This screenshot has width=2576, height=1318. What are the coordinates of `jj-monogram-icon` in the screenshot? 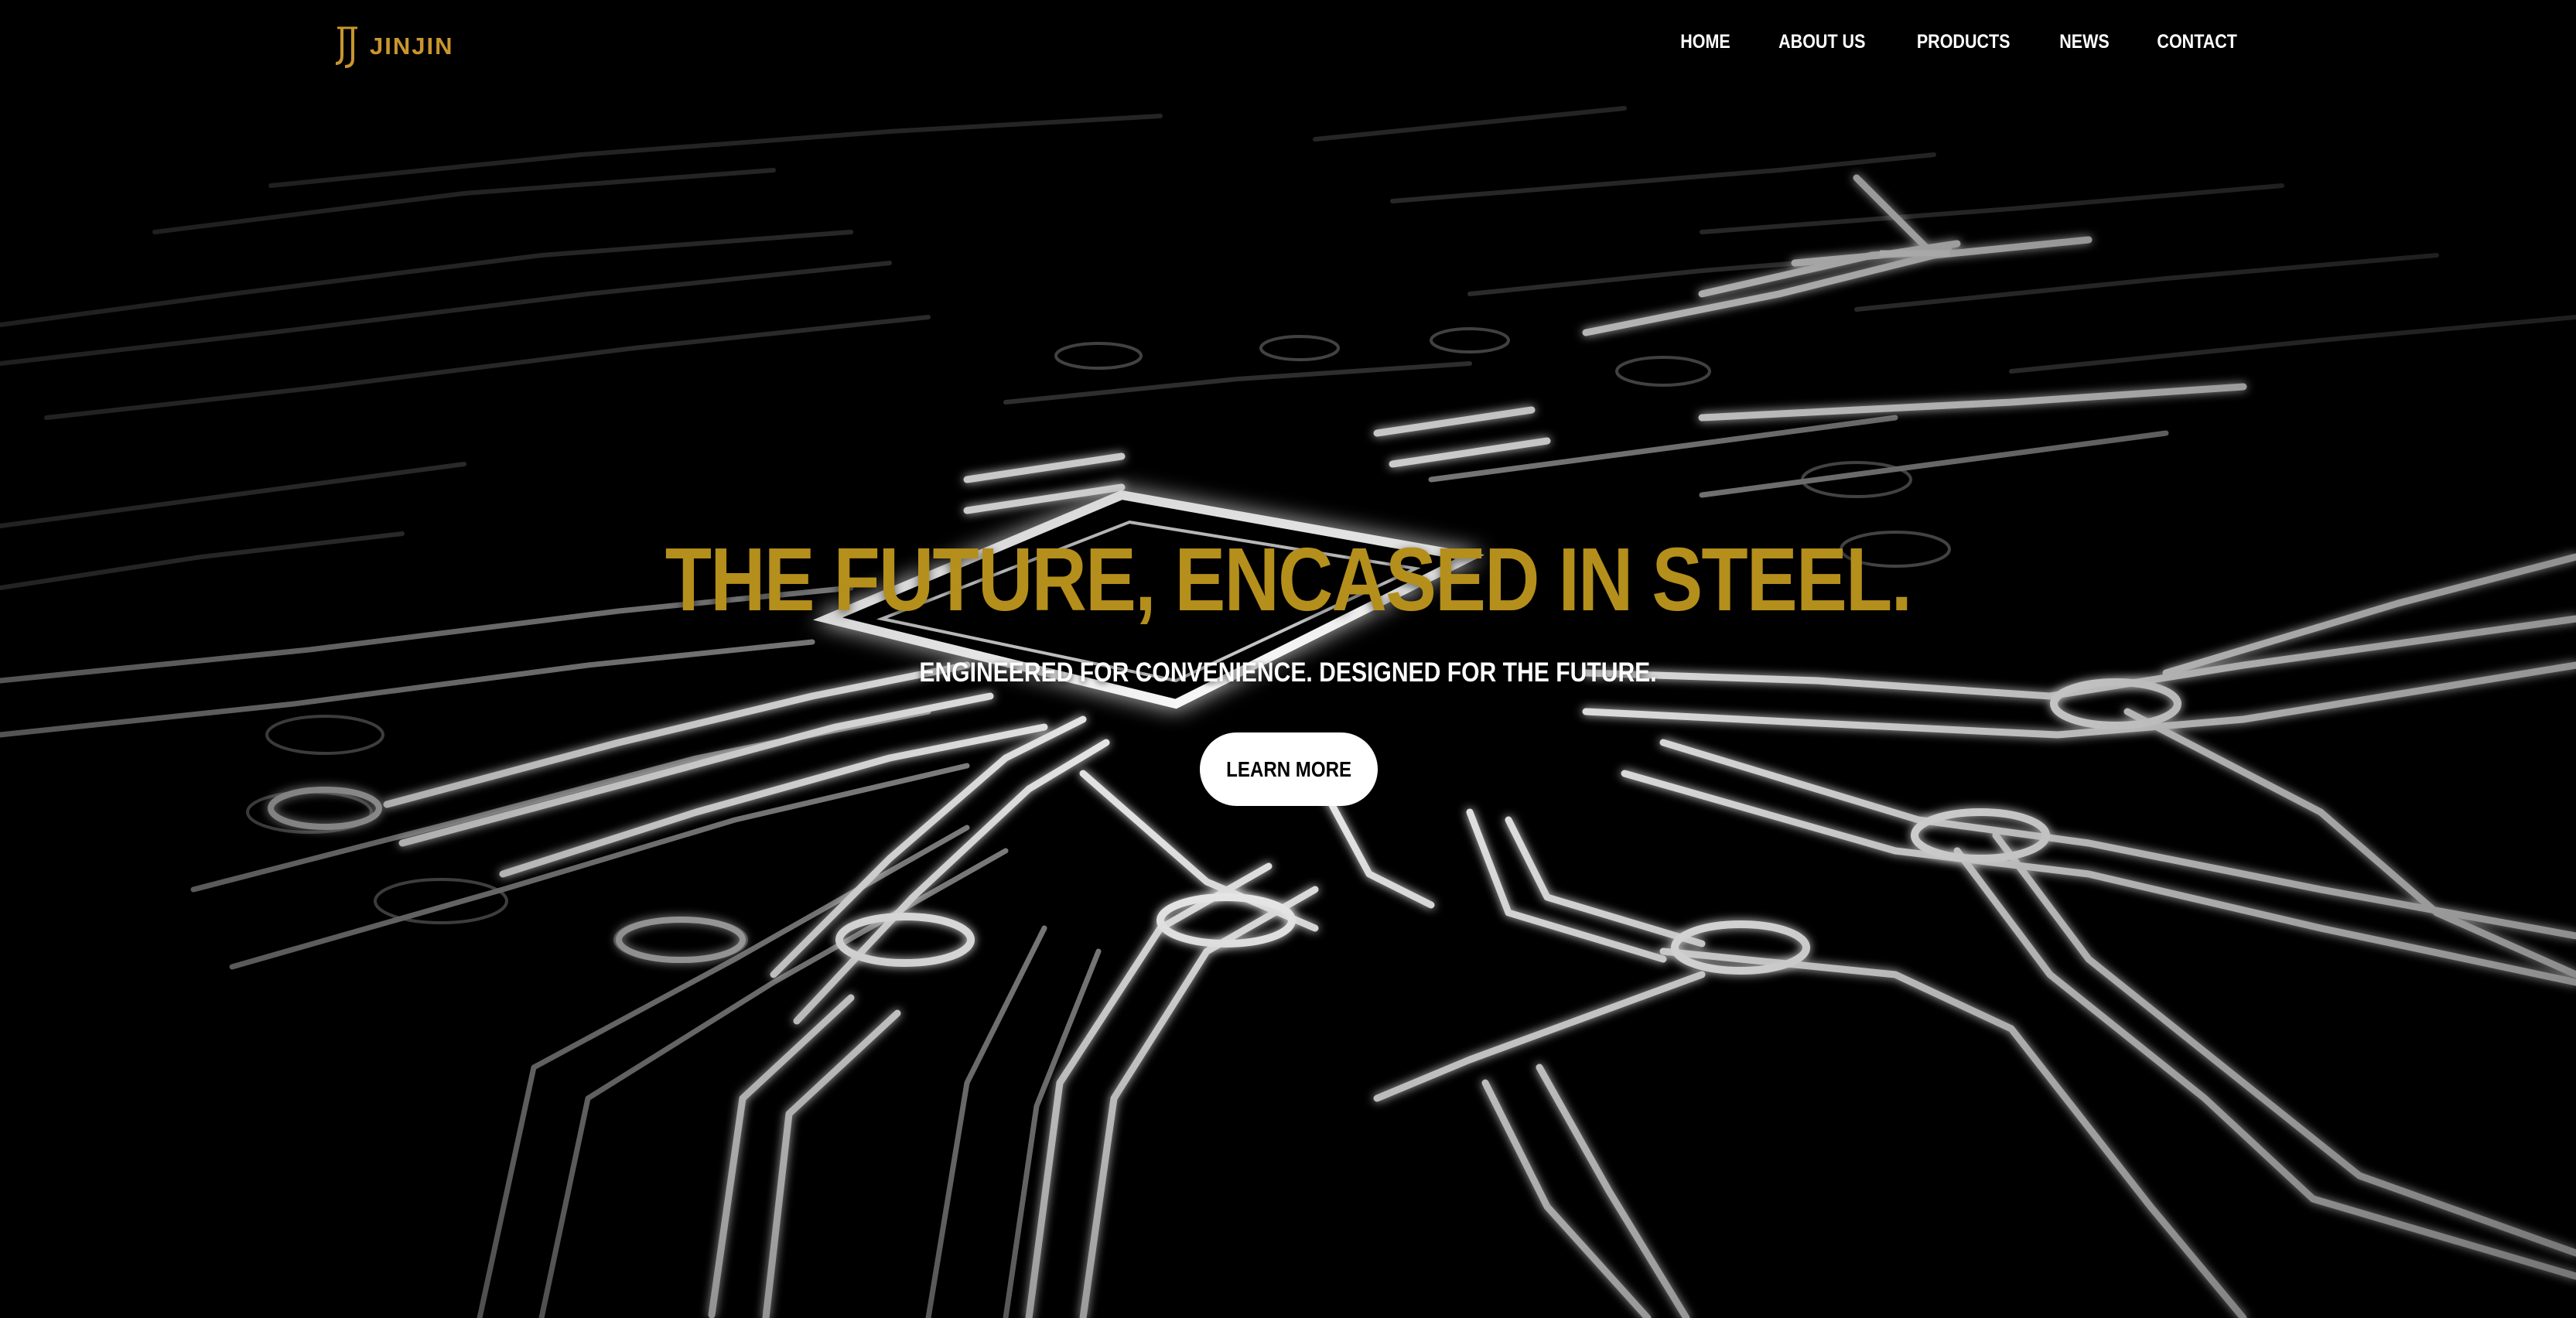 It's located at (346, 47).